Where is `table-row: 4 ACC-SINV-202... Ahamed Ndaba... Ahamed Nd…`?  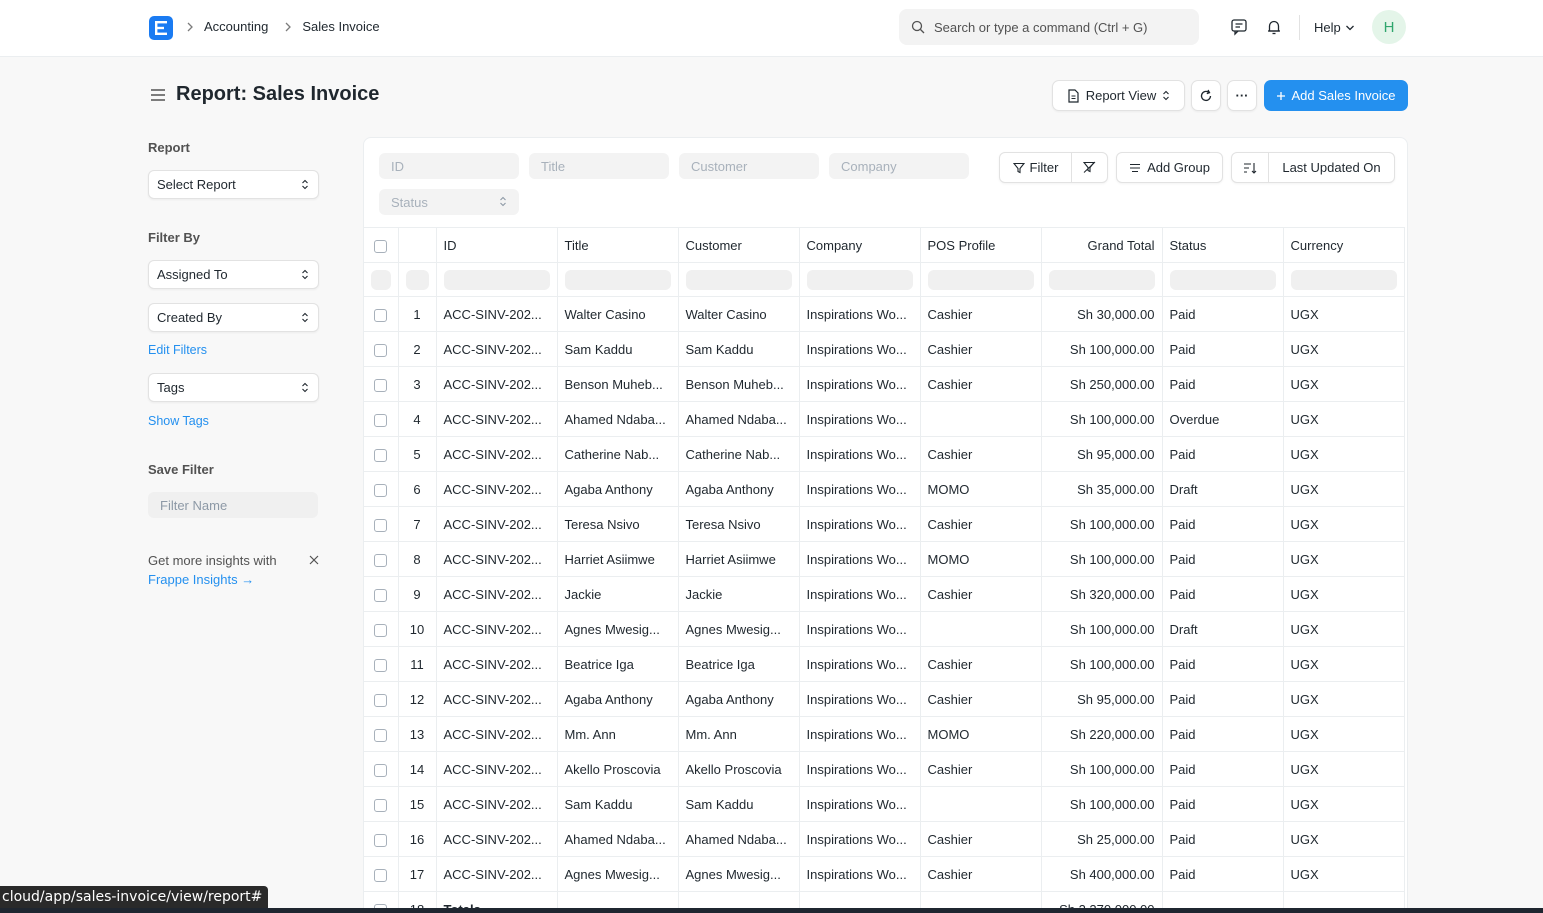
table-row: 4 ACC-SINV-202... Ahamed Ndaba... Ahamed Nd… is located at coordinates (884, 419).